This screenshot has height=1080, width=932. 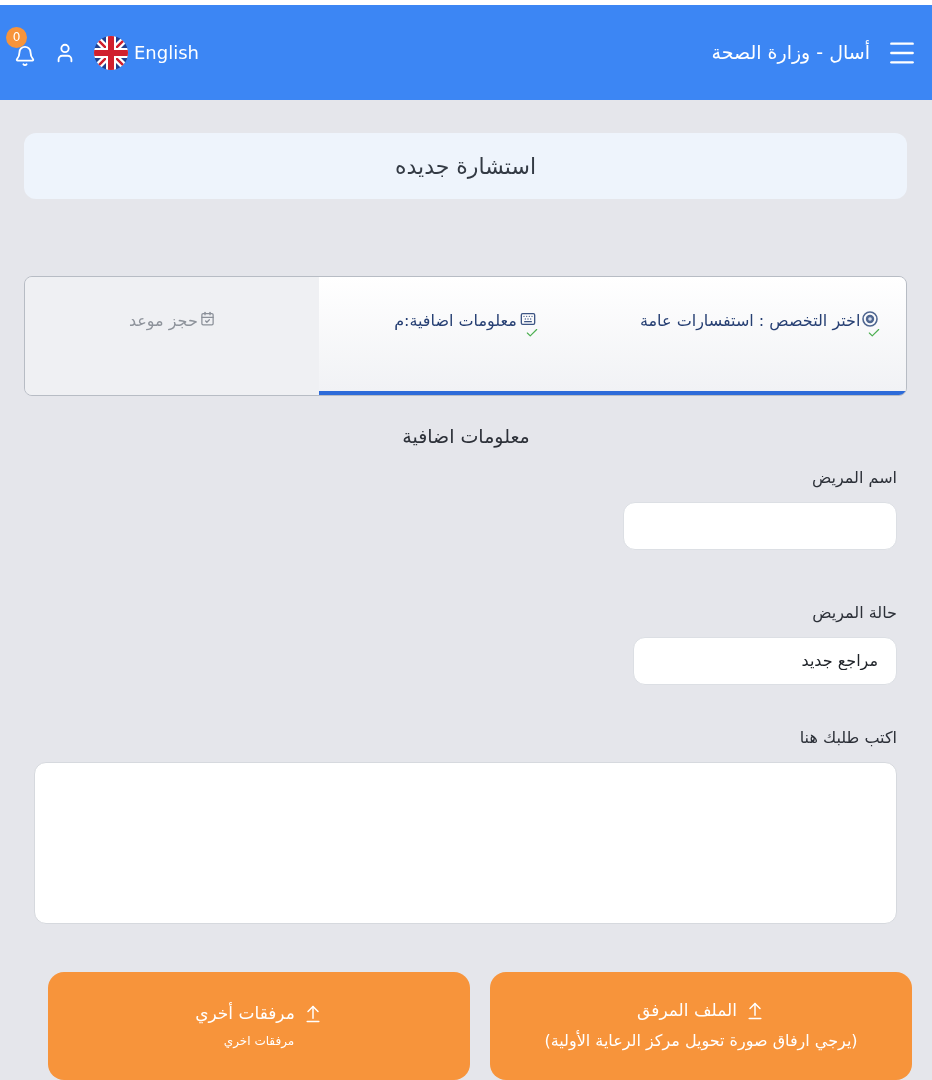 What do you see at coordinates (466, 437) in the screenshot?
I see `section-title: معلومات اضافية` at bounding box center [466, 437].